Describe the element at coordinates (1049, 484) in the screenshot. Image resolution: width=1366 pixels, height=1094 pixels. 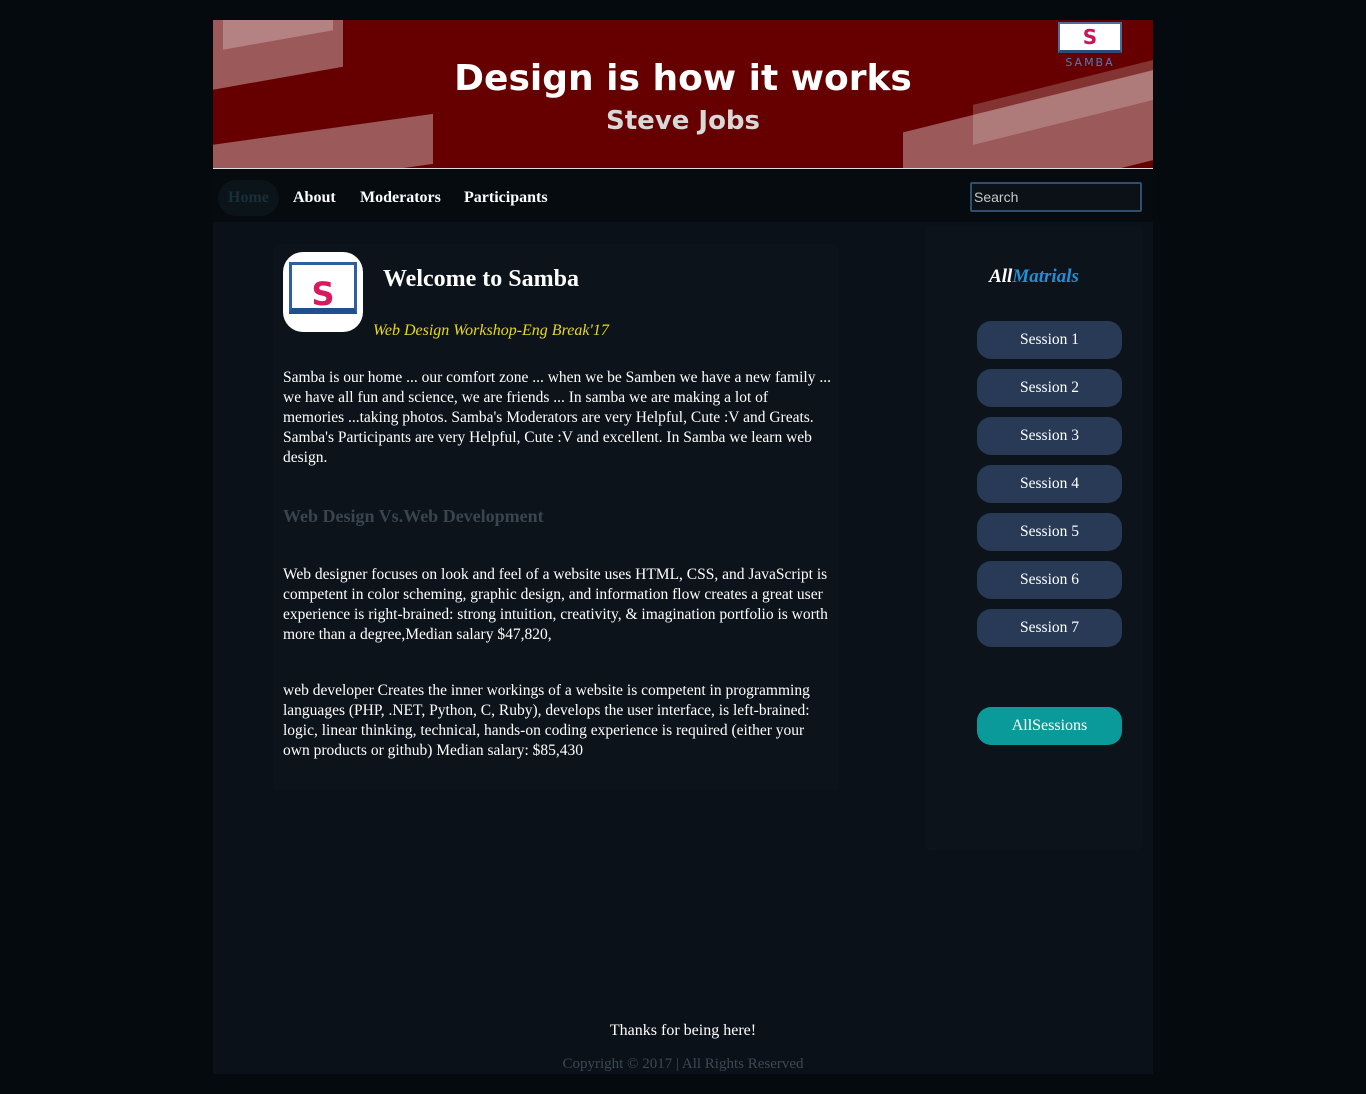
I see `session-4-button: Session 4` at that location.